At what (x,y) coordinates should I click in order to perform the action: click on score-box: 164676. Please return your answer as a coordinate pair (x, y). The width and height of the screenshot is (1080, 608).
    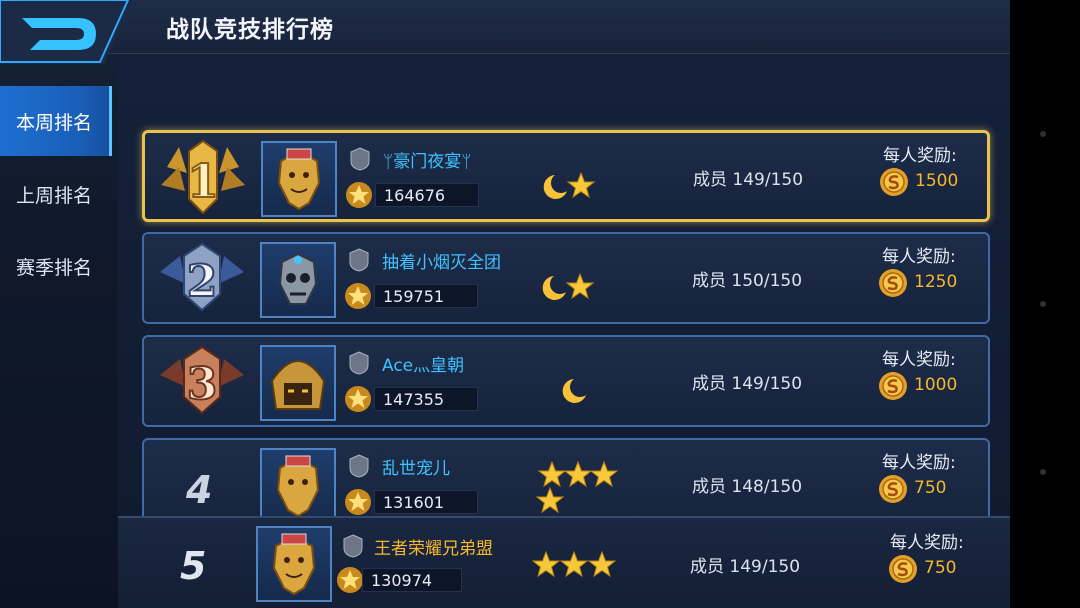
    Looking at the image, I should click on (427, 195).